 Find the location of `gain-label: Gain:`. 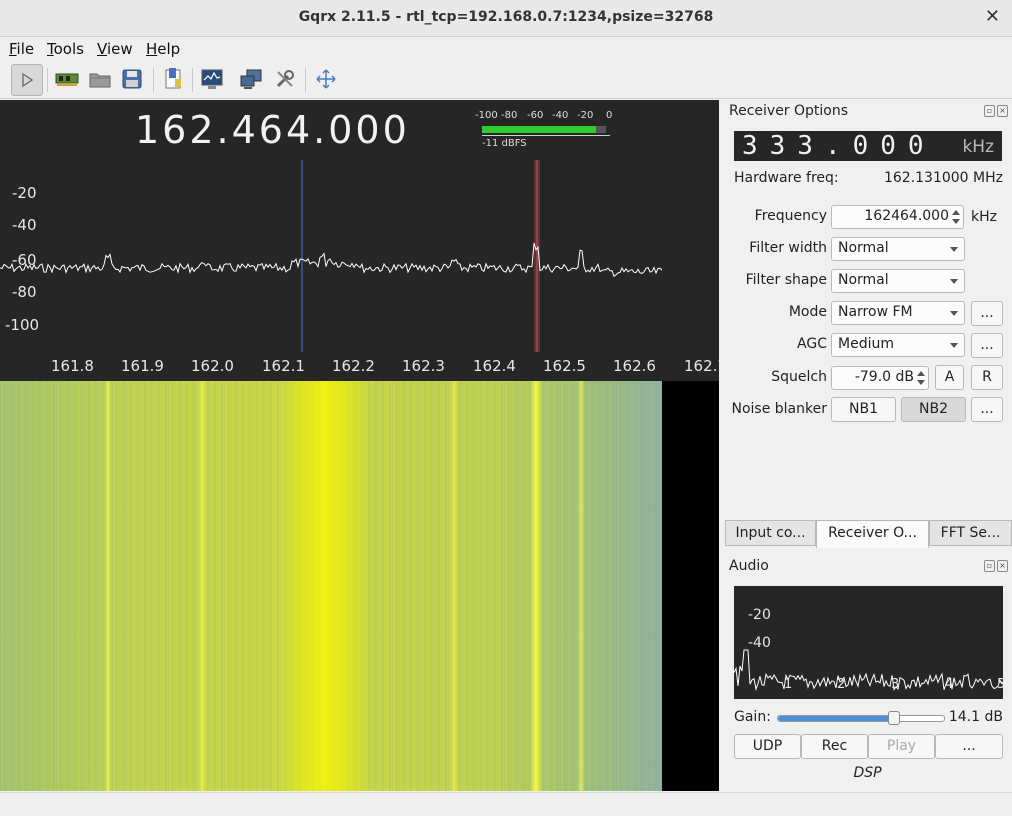

gain-label: Gain: is located at coordinates (752, 717).